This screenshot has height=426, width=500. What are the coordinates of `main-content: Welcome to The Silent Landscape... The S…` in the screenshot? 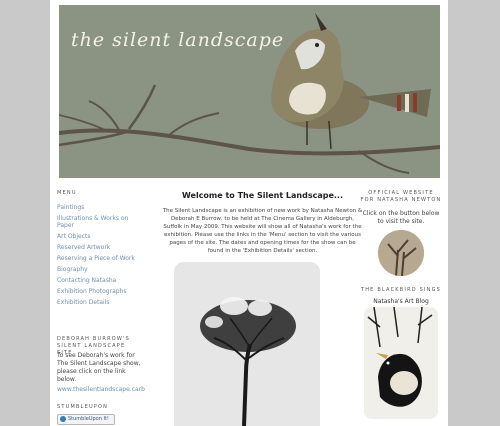 It's located at (262, 222).